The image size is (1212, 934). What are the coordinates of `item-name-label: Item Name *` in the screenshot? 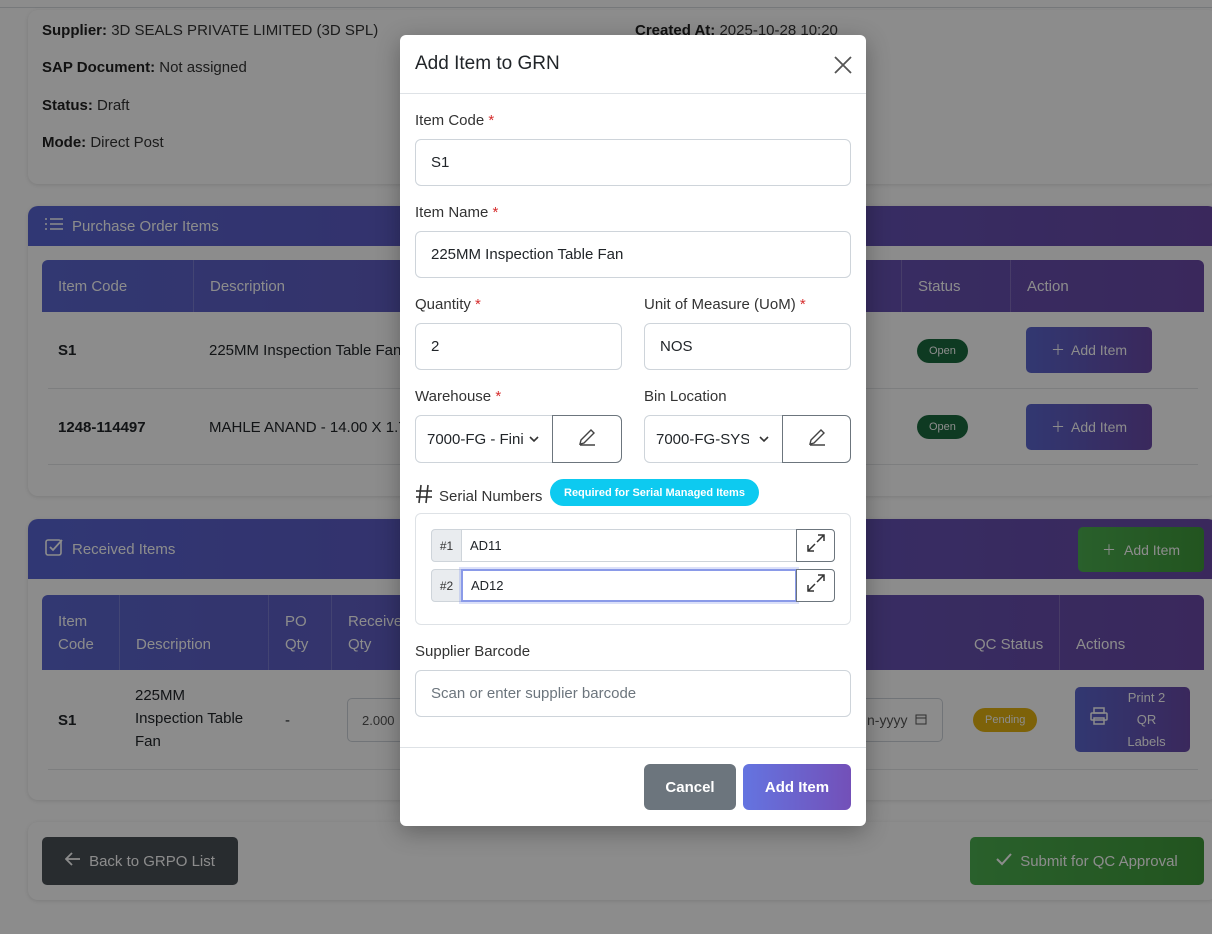 It's located at (456, 212).